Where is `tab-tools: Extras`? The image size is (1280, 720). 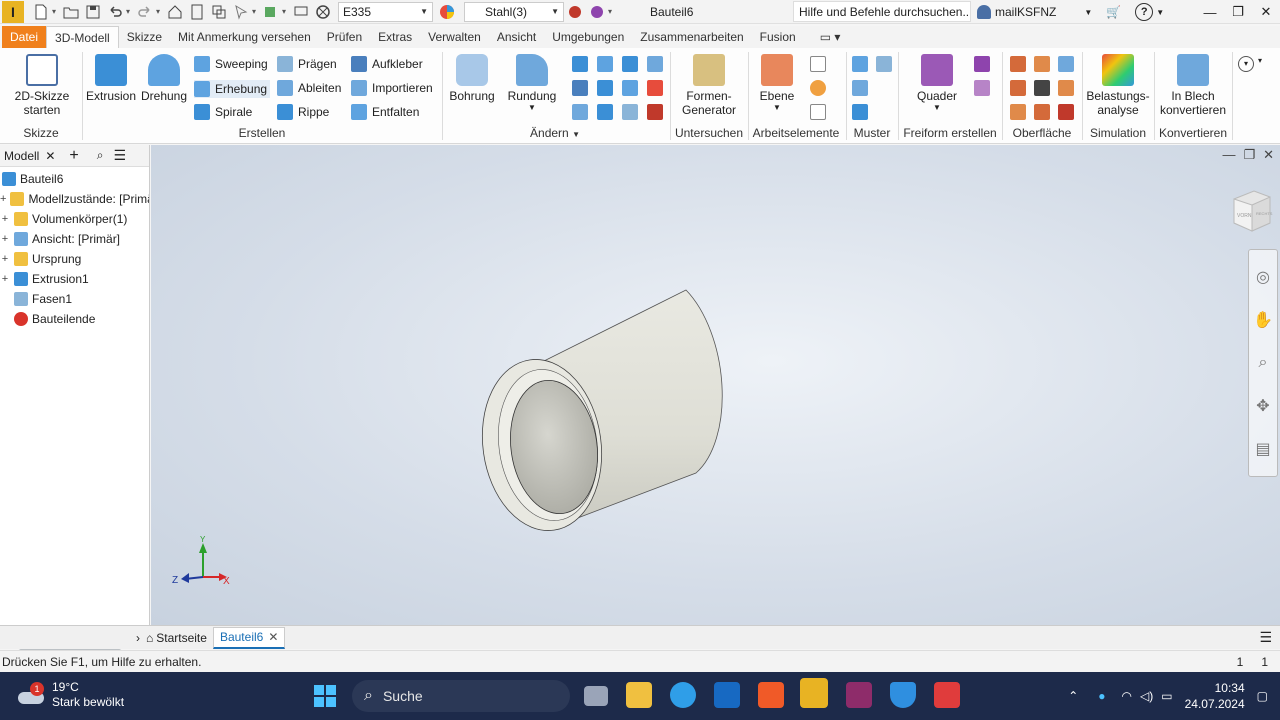 tab-tools: Extras is located at coordinates (395, 37).